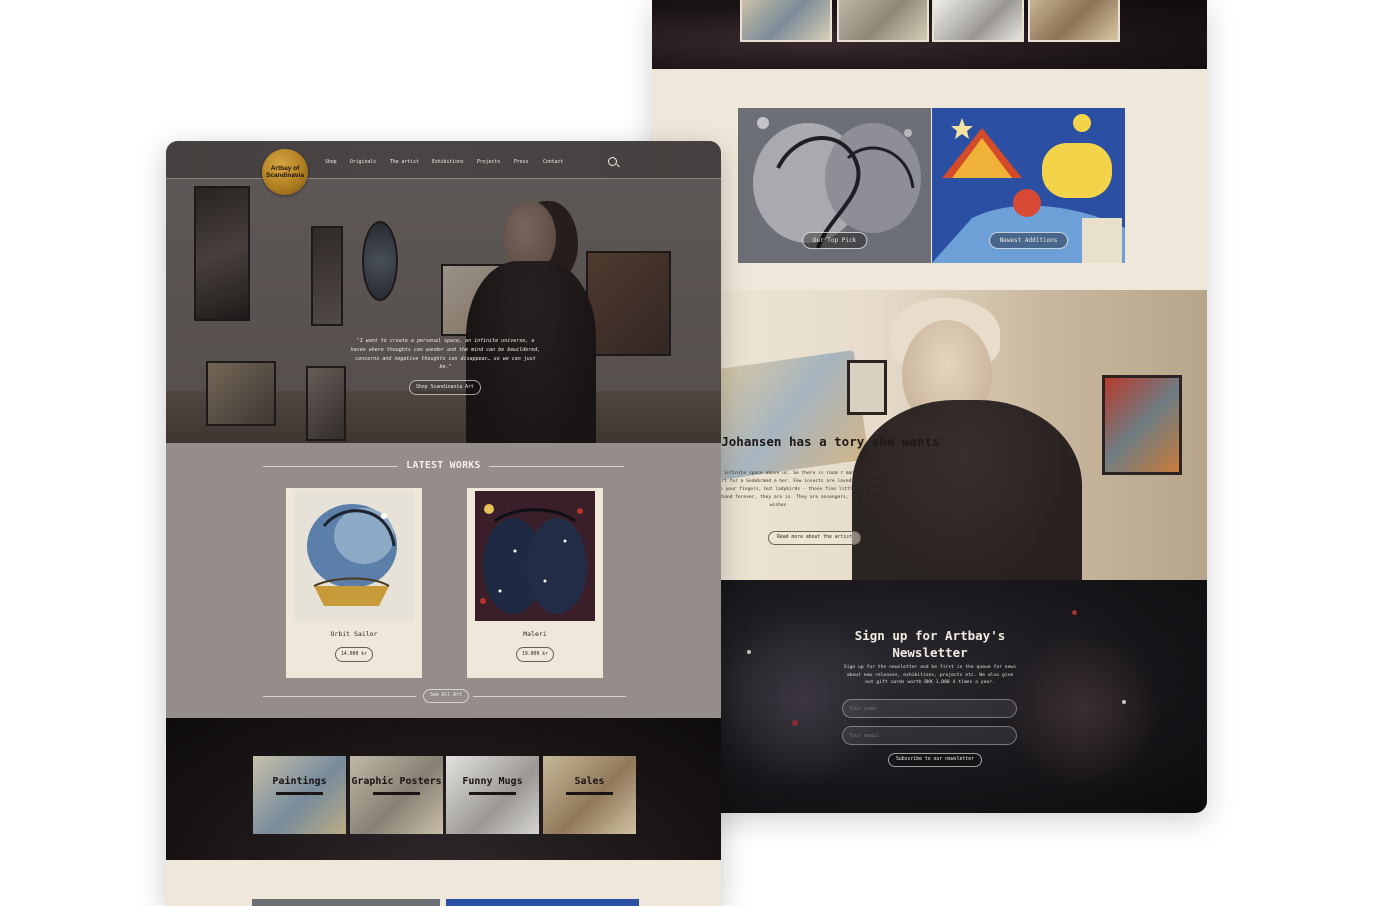  I want to click on category-label: Graphic Posters, so click(396, 781).